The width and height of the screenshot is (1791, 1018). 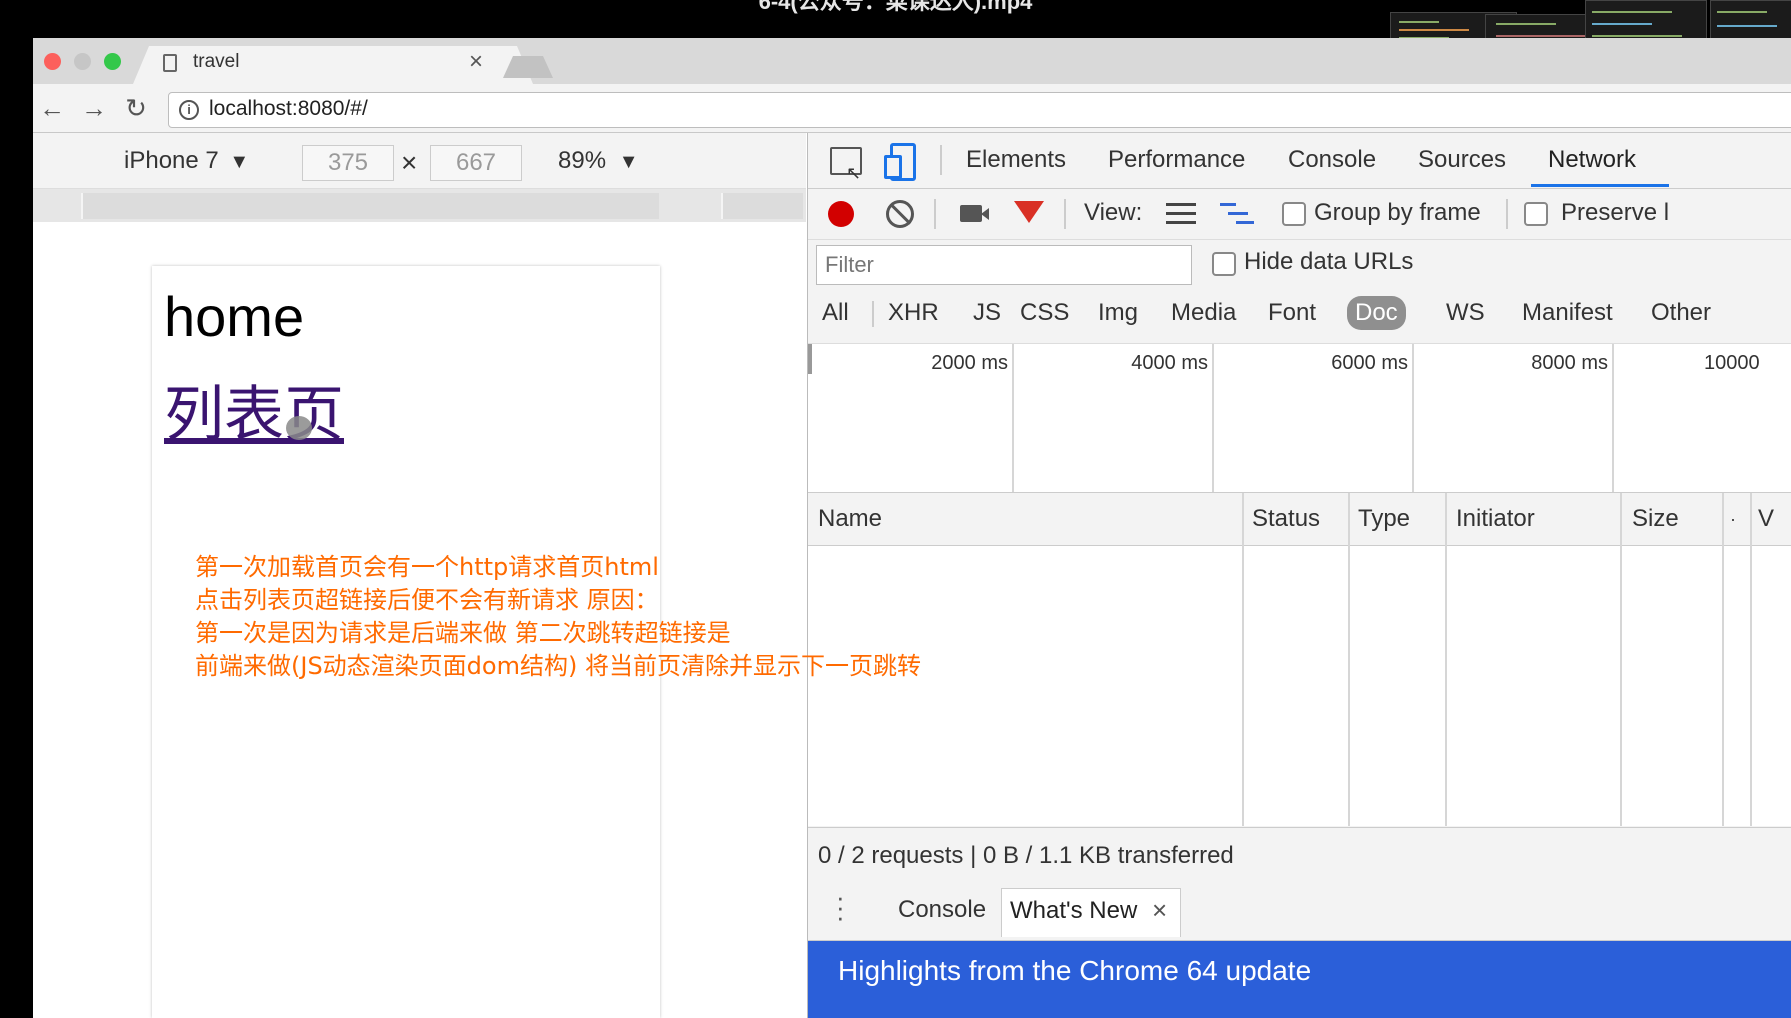 I want to click on list-page-link: 列表页, so click(x=254, y=409).